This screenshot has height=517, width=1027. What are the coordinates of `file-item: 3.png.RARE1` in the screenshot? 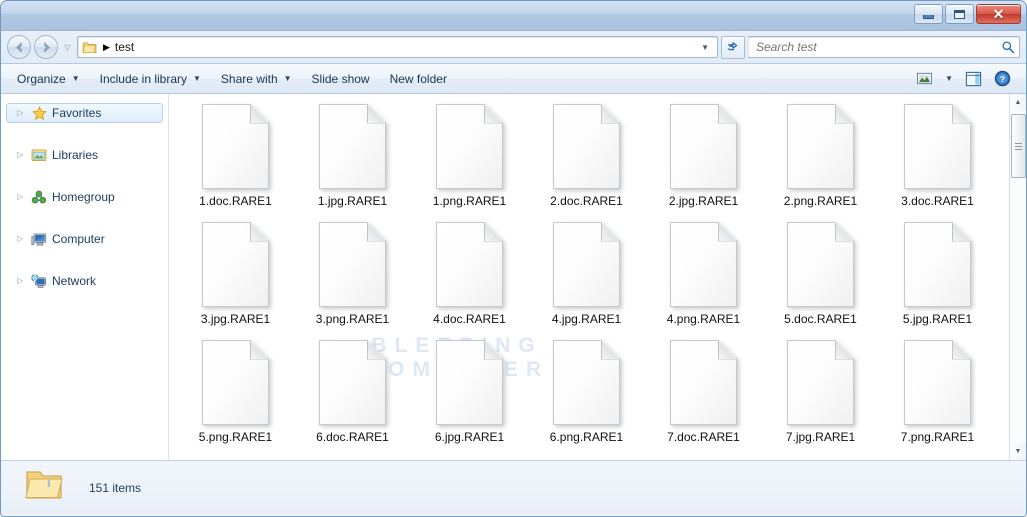 It's located at (352, 273).